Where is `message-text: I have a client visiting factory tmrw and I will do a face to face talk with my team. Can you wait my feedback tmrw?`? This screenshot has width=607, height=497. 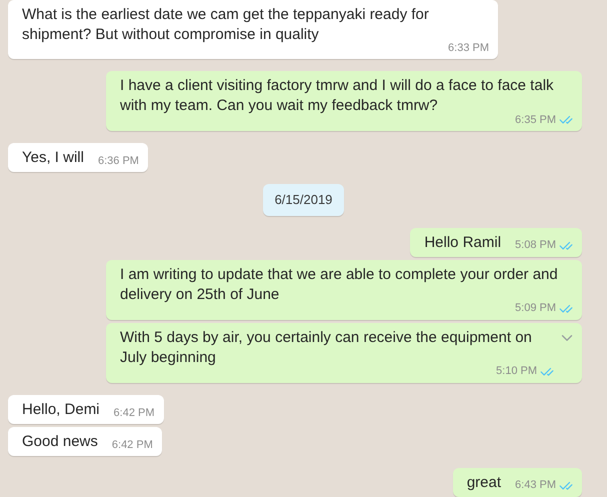 message-text: I have a client visiting factory tmrw and I will do a face to face talk with my team. Can you wait my feedback tmrw? is located at coordinates (337, 95).